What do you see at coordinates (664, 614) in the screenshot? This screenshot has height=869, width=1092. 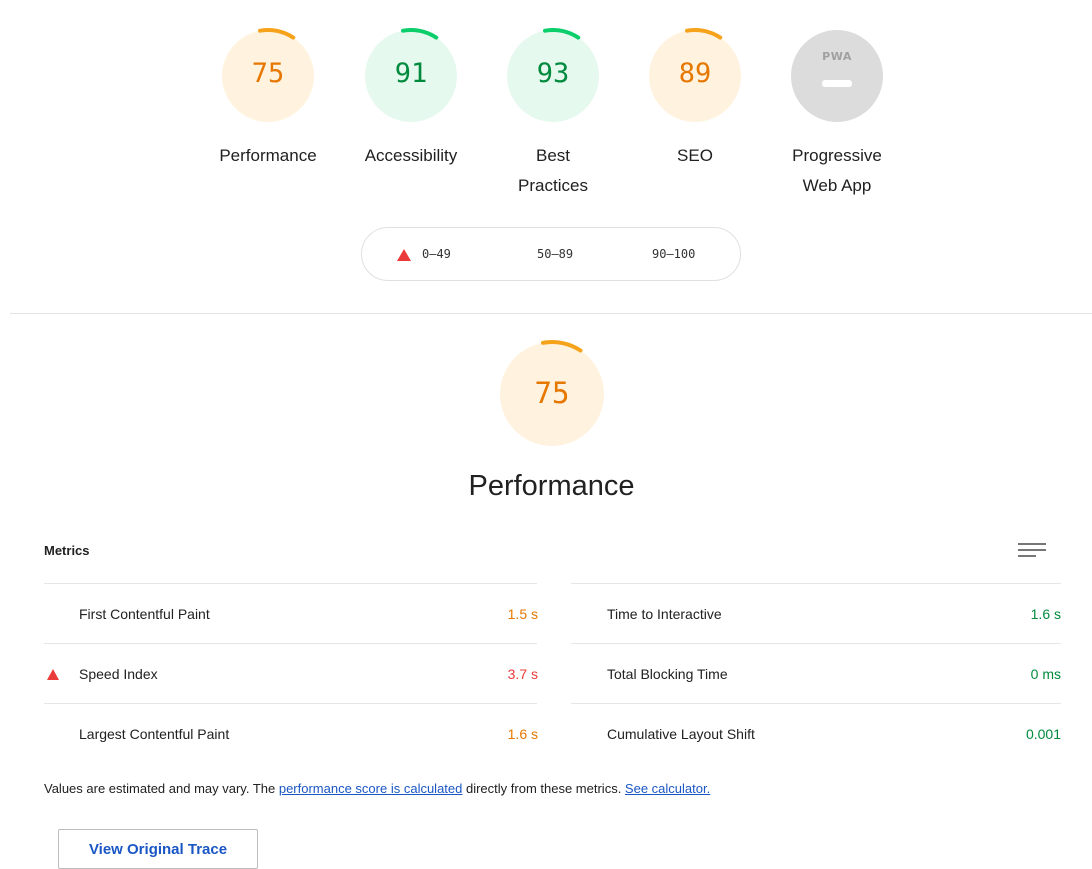 I see `metric-tti-label: Time to Interactive` at bounding box center [664, 614].